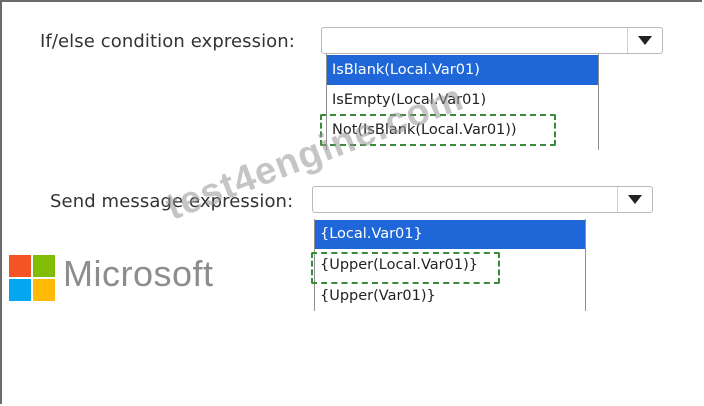 This screenshot has width=704, height=406. What do you see at coordinates (44, 290) in the screenshot?
I see `logo-square-yellow` at bounding box center [44, 290].